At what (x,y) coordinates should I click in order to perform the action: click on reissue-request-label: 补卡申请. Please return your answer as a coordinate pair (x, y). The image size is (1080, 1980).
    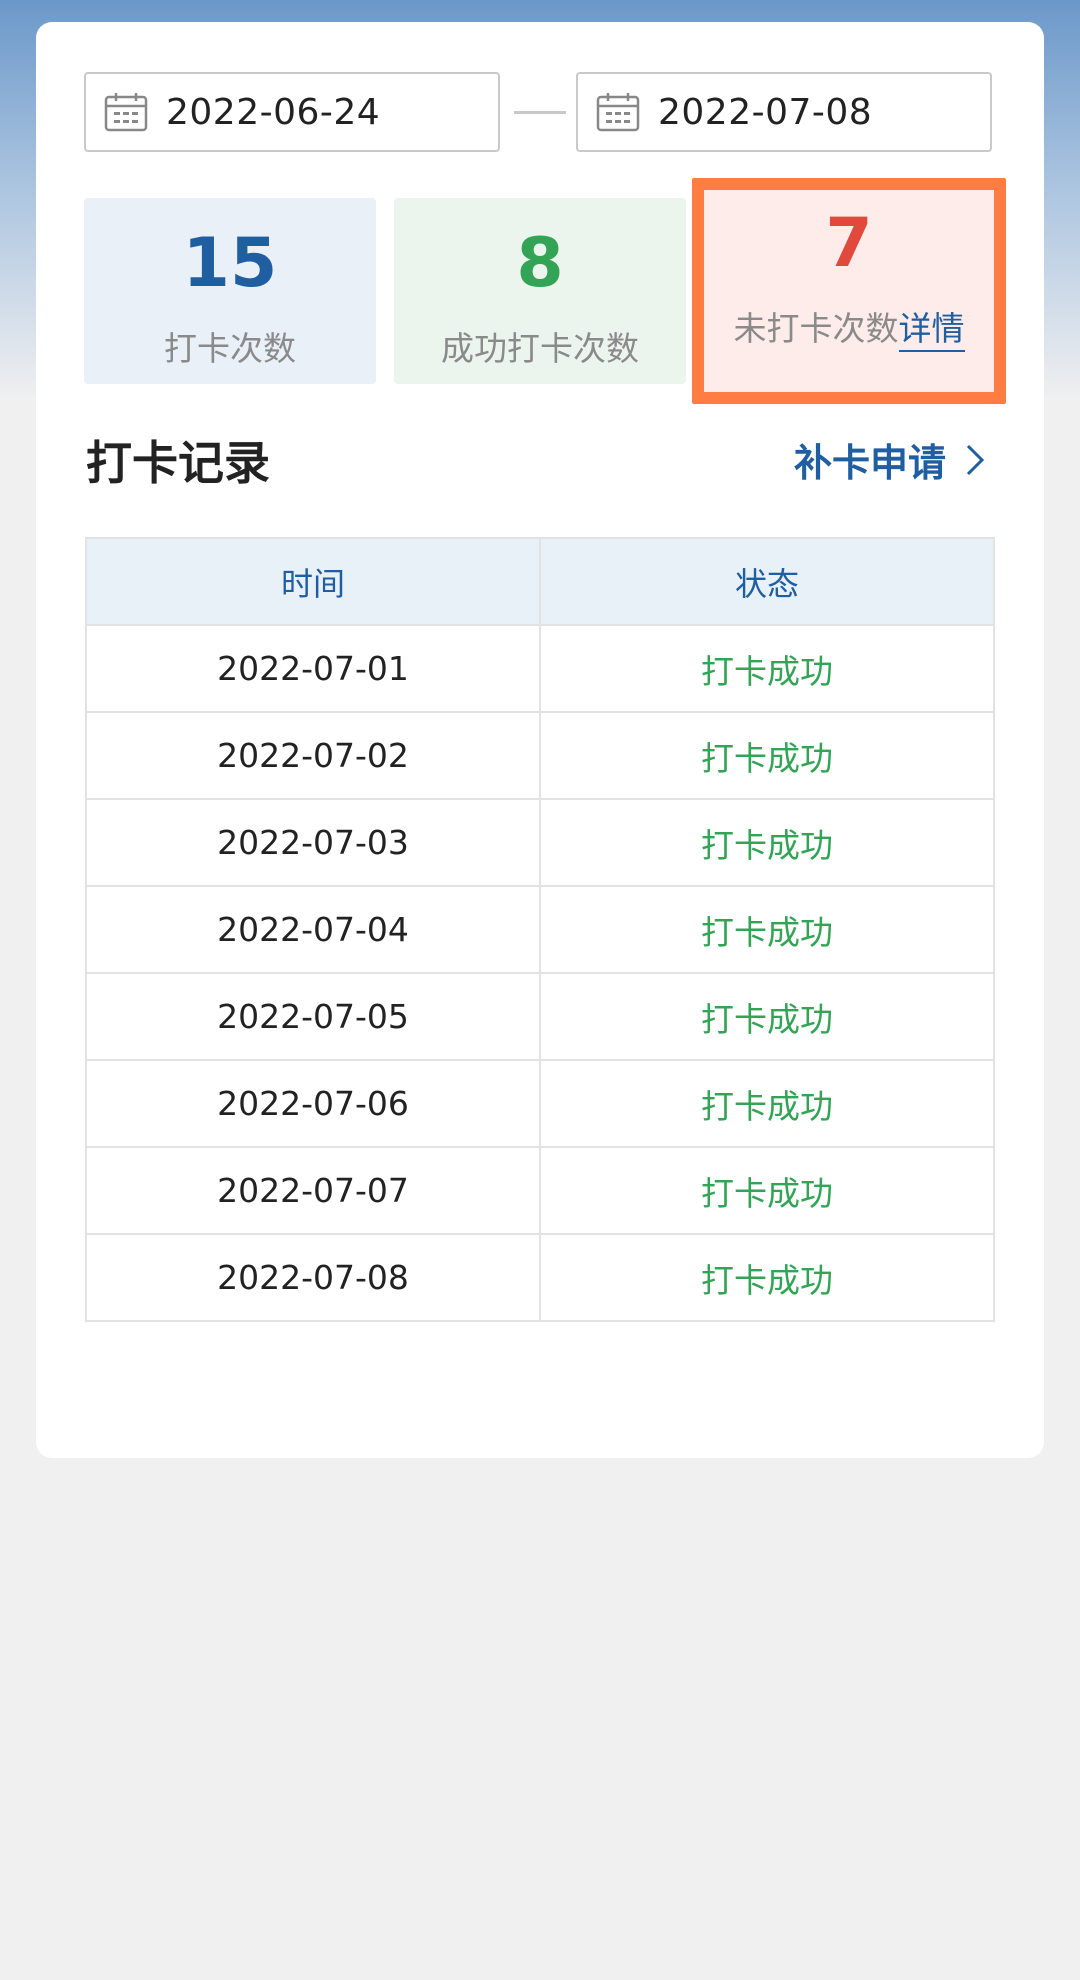
    Looking at the image, I should click on (869, 463).